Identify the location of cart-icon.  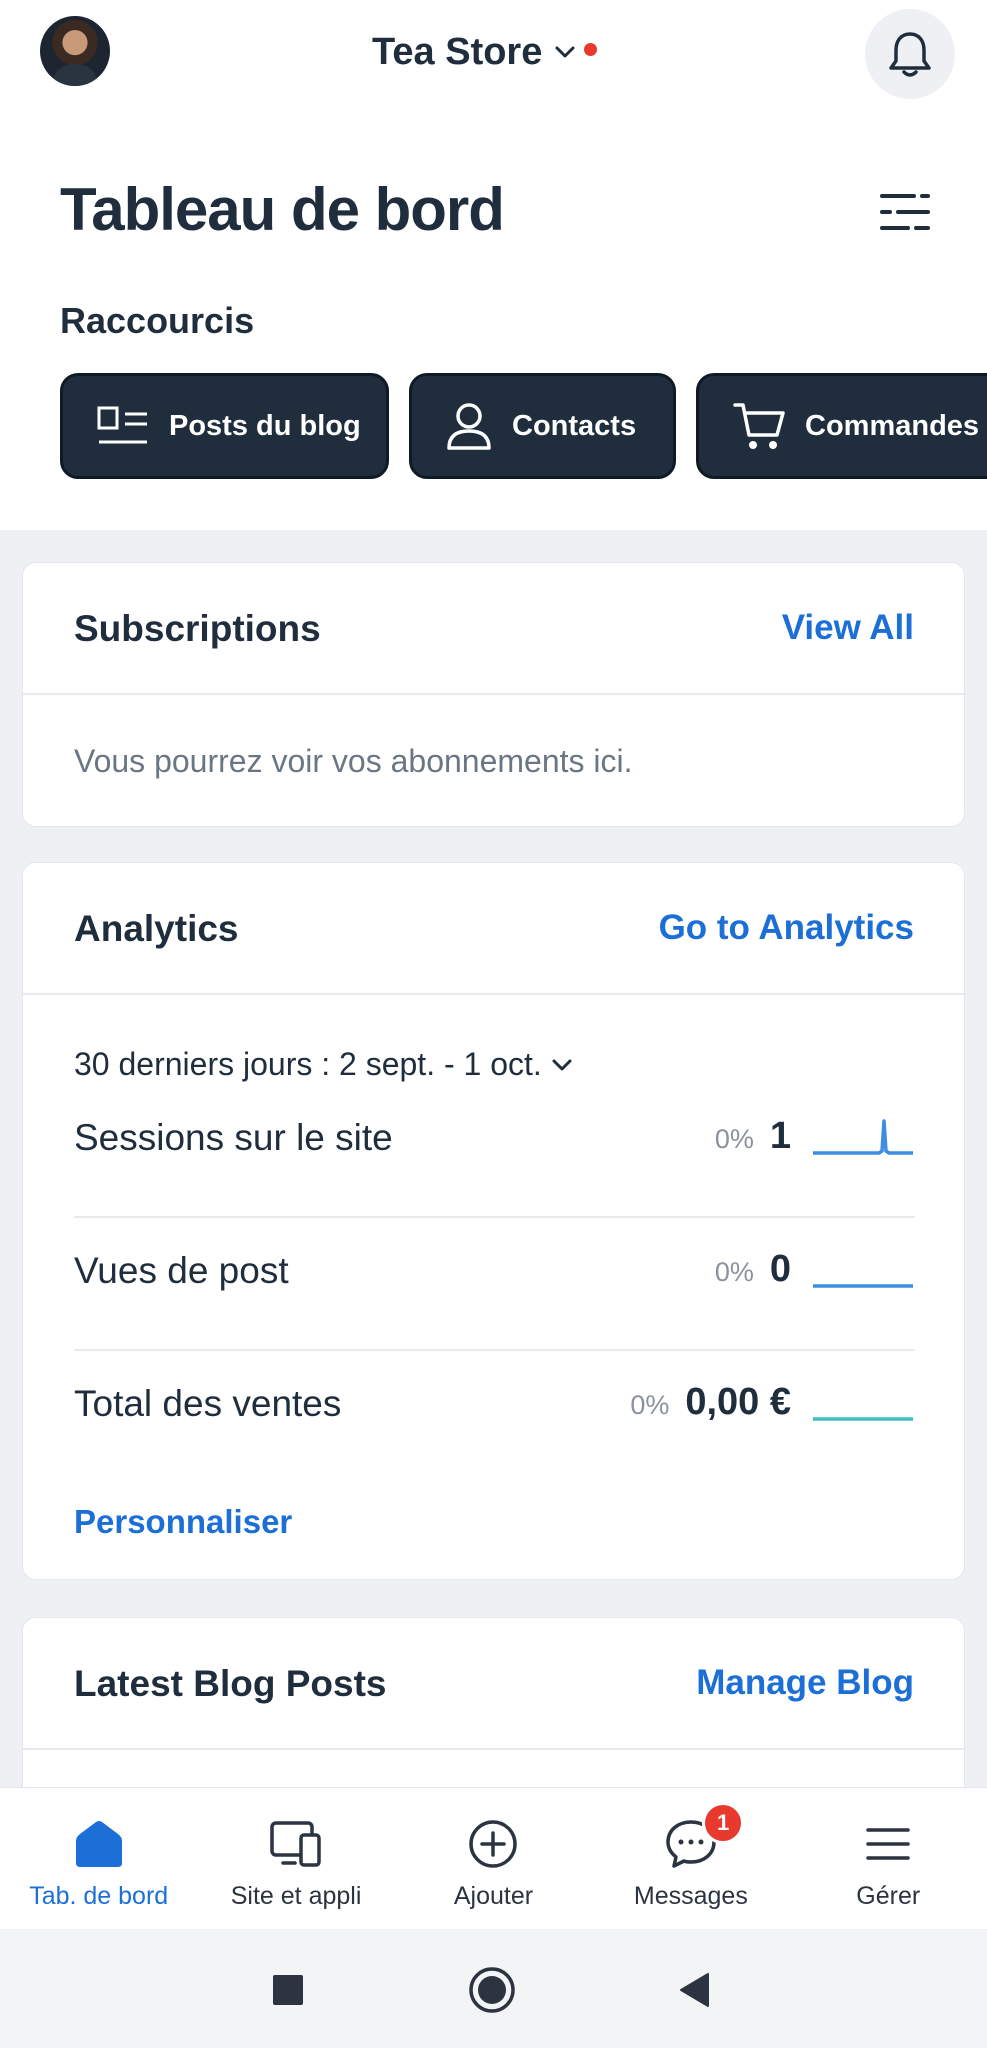
(759, 426).